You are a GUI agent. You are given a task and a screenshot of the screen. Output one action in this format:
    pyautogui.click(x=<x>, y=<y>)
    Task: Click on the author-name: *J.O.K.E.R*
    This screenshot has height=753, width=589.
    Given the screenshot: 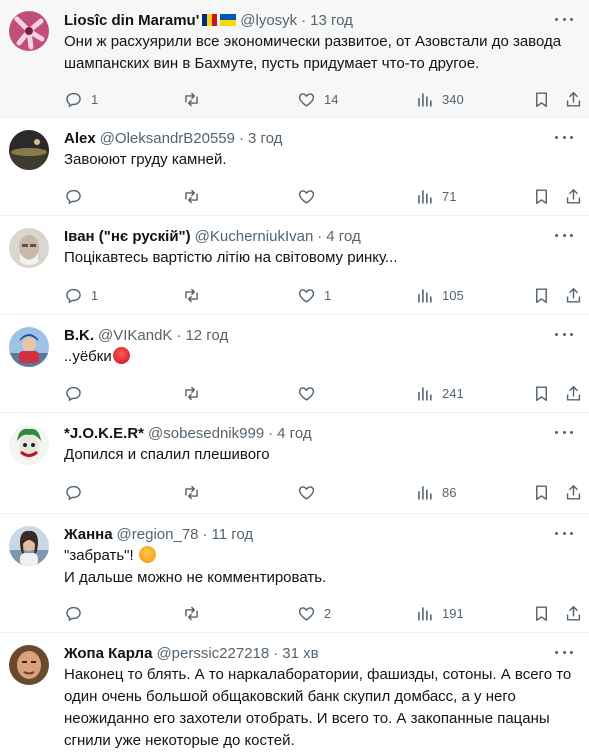 What is the action you would take?
    pyautogui.click(x=104, y=433)
    